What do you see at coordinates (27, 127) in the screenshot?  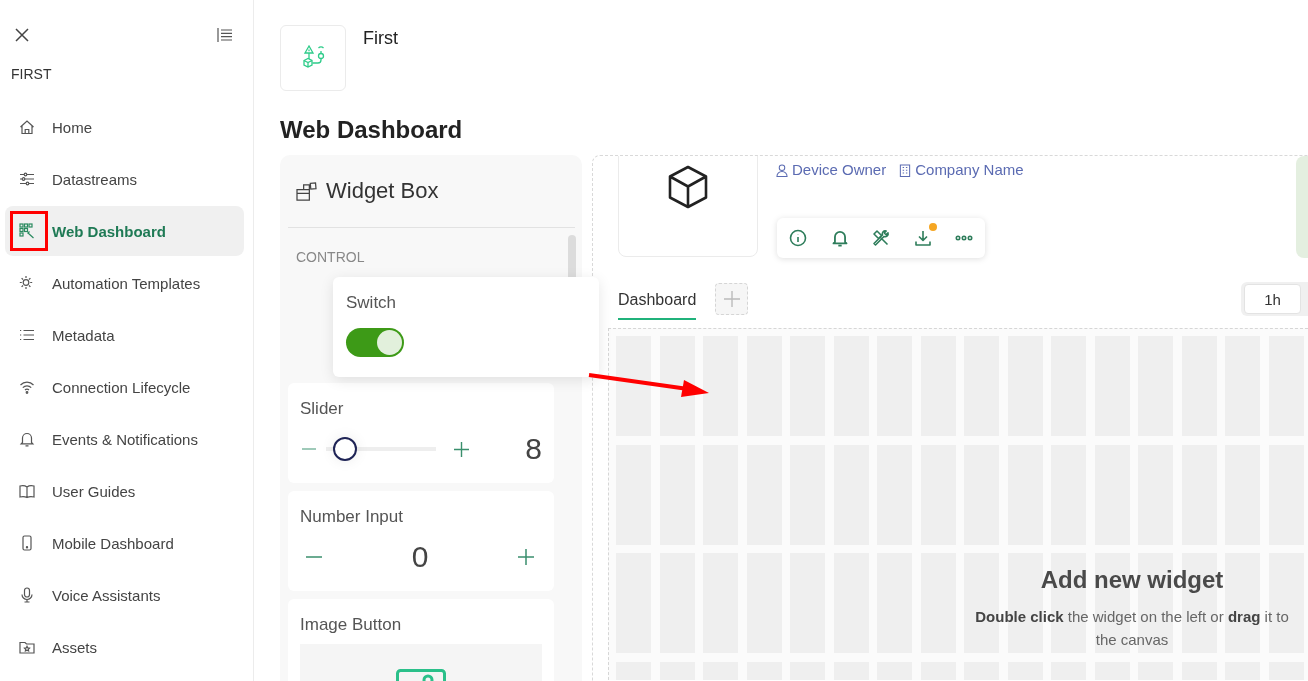 I see `home-icon` at bounding box center [27, 127].